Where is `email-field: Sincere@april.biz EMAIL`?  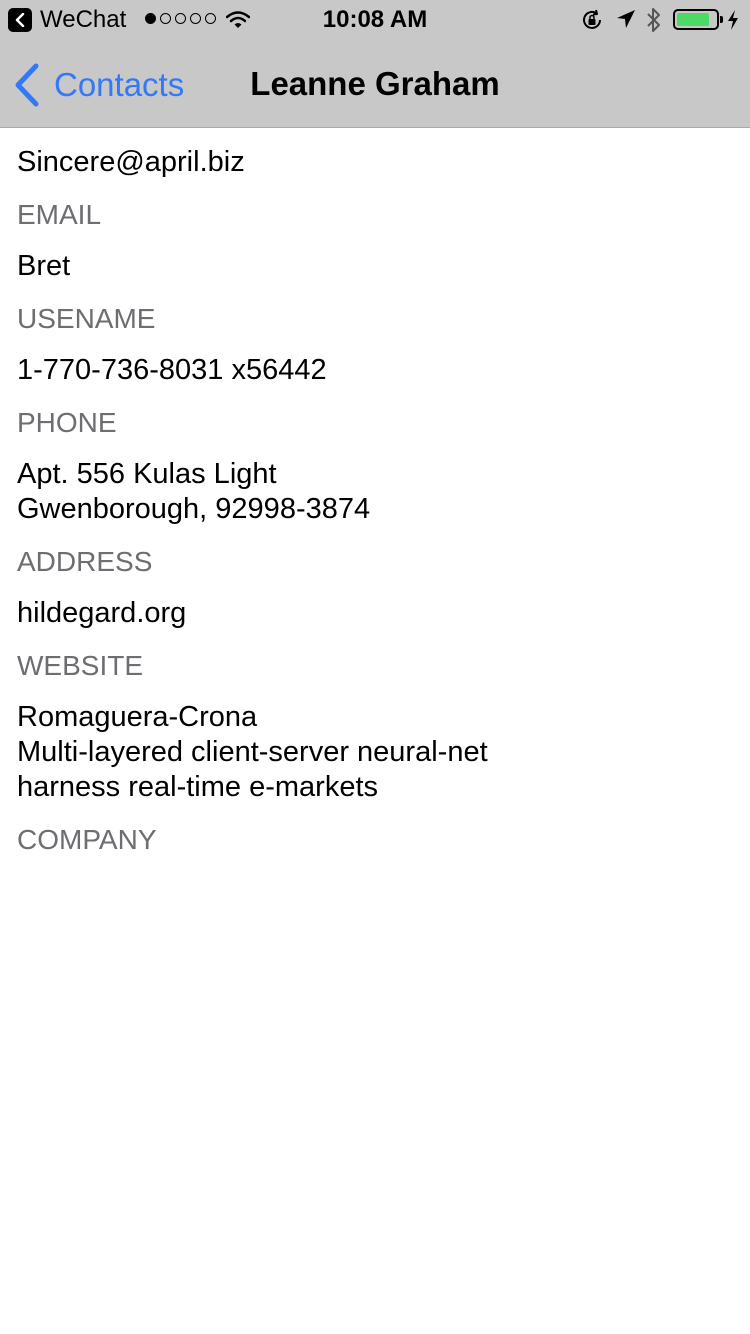 email-field: Sincere@april.biz EMAIL is located at coordinates (375, 188).